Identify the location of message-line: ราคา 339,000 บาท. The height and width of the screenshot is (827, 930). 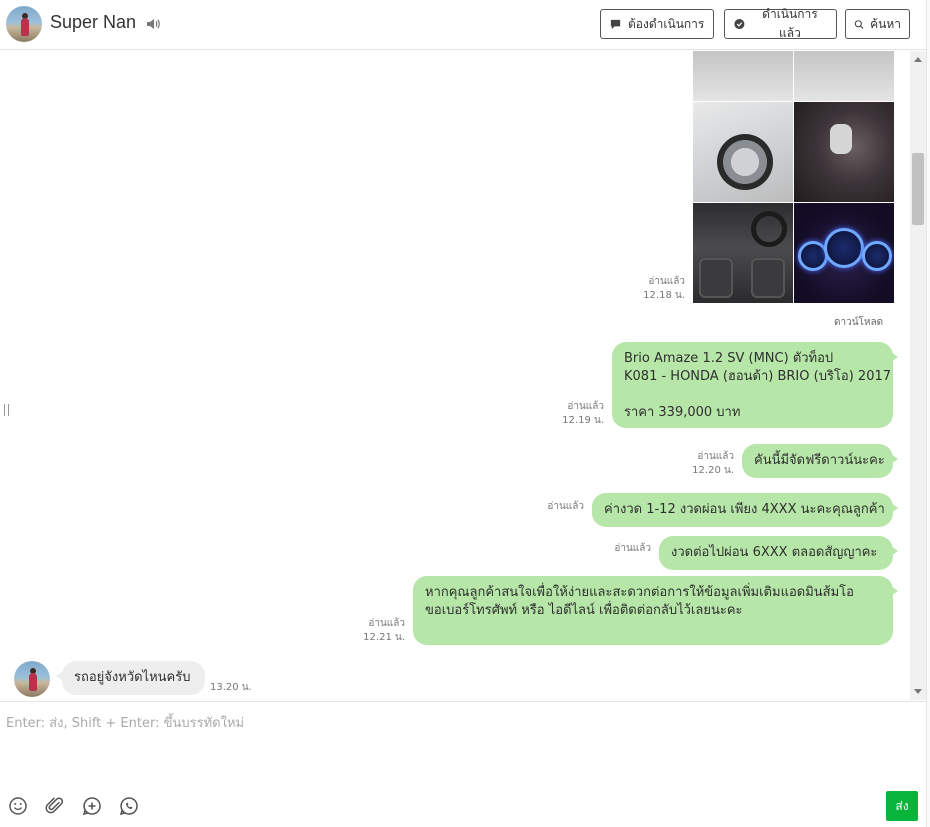
(682, 412).